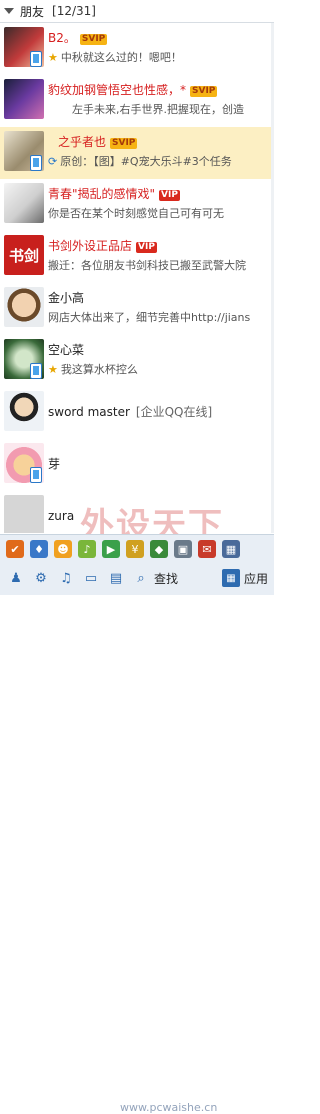 The image size is (320, 1114). Describe the element at coordinates (32, 11) in the screenshot. I see `group-name: 朋友` at that location.